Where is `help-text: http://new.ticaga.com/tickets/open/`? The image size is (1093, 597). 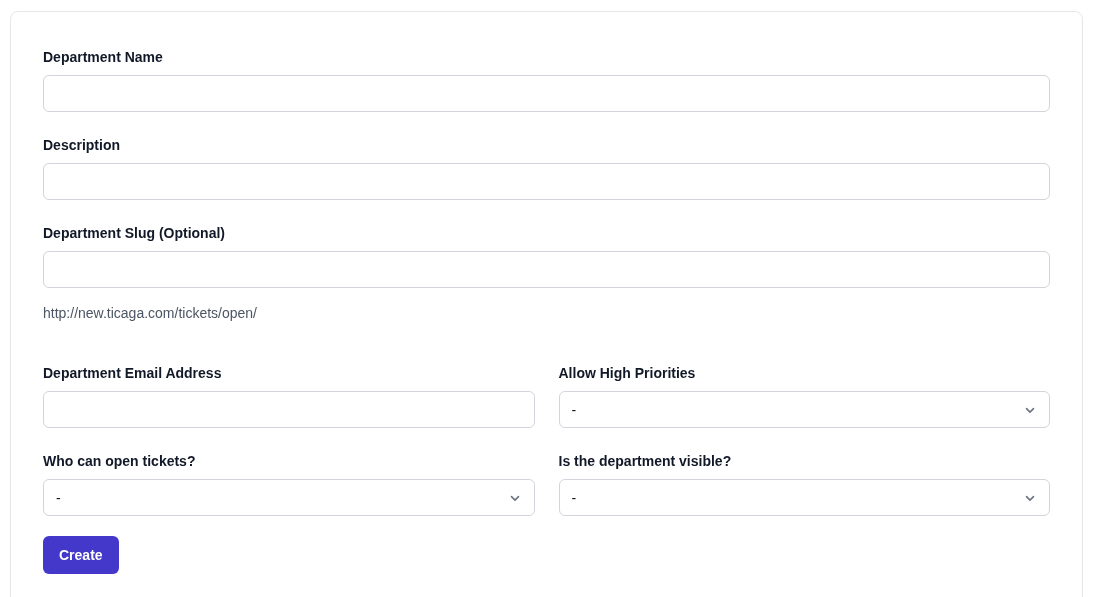
help-text: http://new.ticaga.com/tickets/open/ is located at coordinates (150, 313).